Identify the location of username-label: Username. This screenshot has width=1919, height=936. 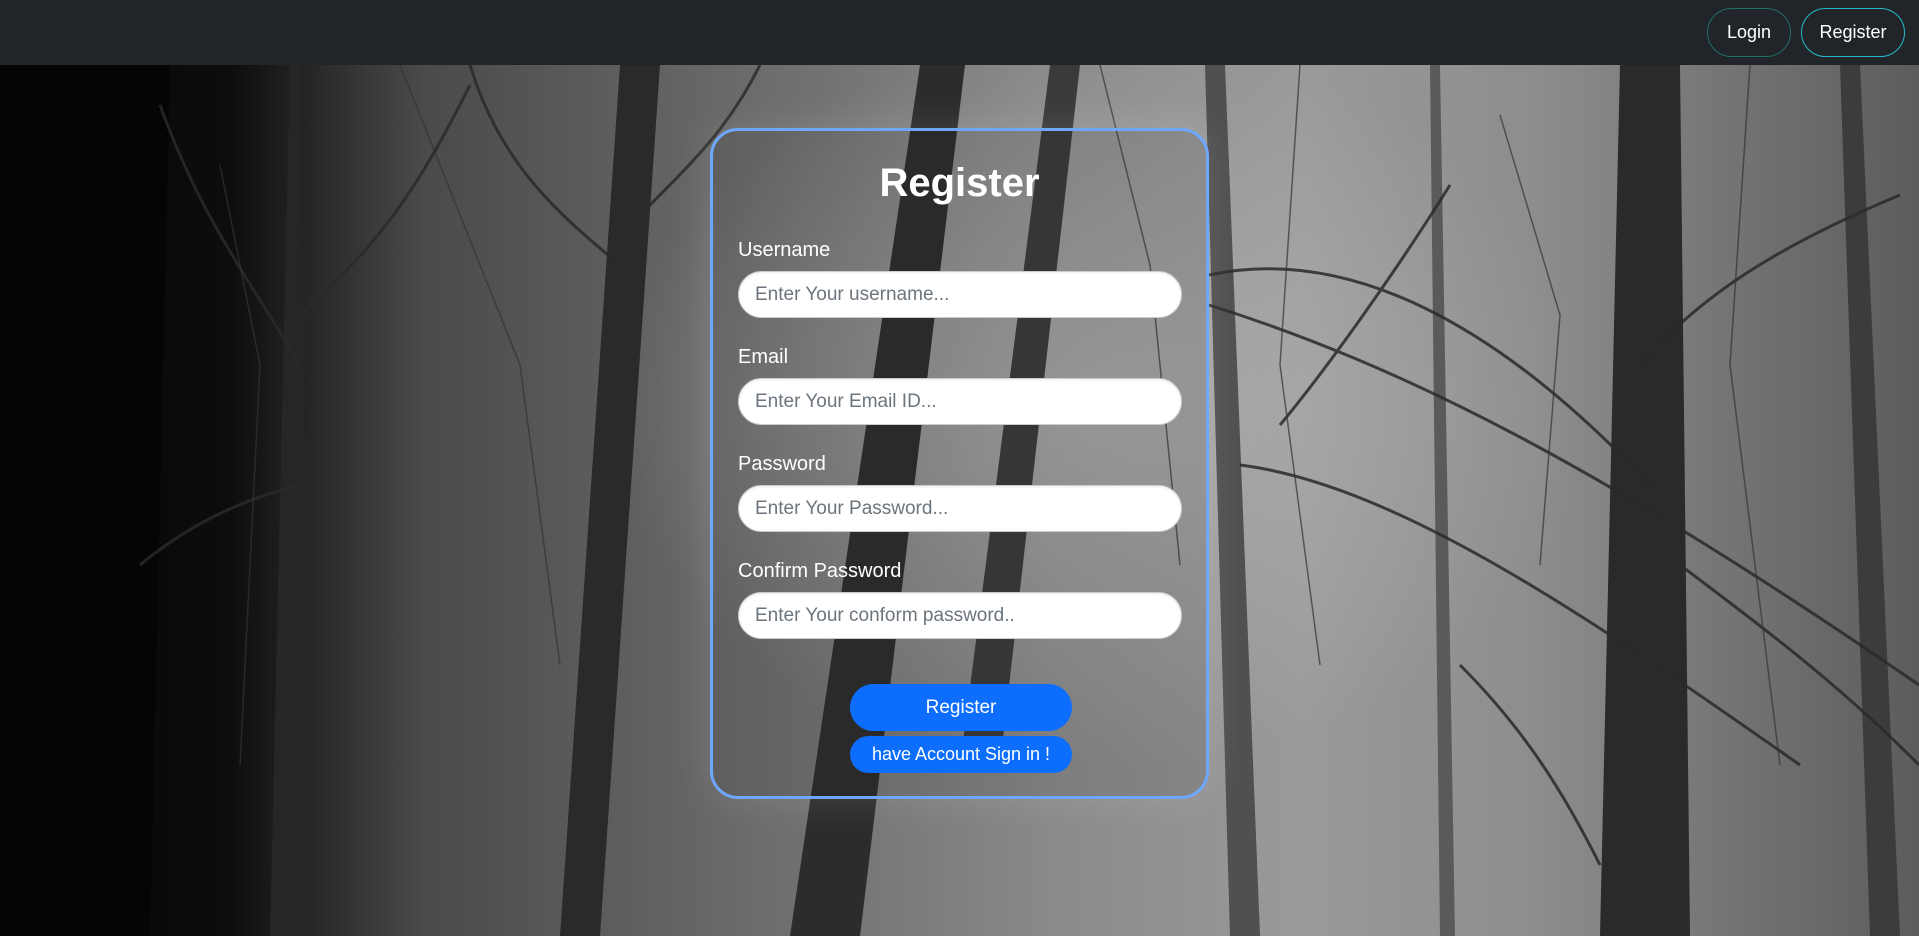
(784, 250).